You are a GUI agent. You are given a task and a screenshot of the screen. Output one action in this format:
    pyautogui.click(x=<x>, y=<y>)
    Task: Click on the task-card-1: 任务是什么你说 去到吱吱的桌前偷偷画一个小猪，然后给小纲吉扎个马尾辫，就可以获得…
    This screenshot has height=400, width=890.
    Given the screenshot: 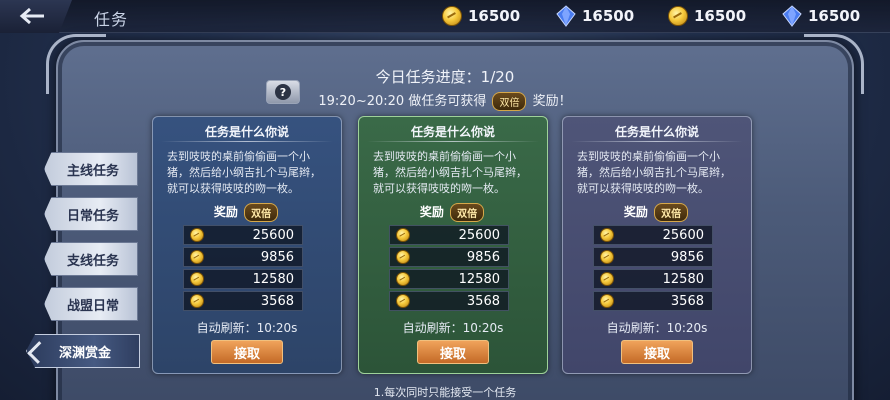 What is the action you would take?
    pyautogui.click(x=247, y=245)
    